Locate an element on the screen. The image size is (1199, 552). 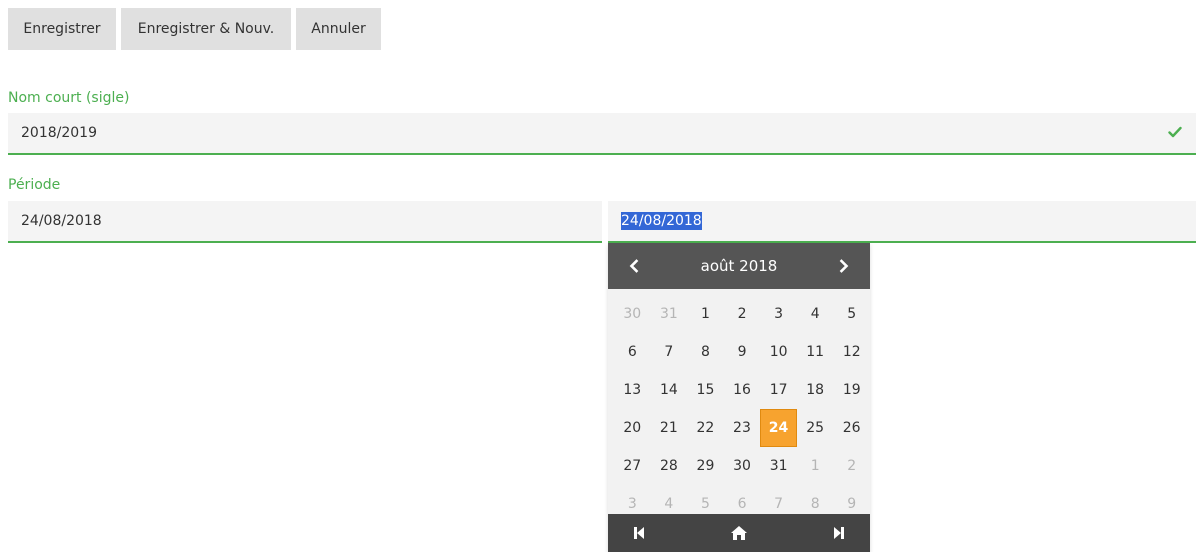
calendar-week-row: 20 21 22 23 24 25 26 is located at coordinates (742, 428).